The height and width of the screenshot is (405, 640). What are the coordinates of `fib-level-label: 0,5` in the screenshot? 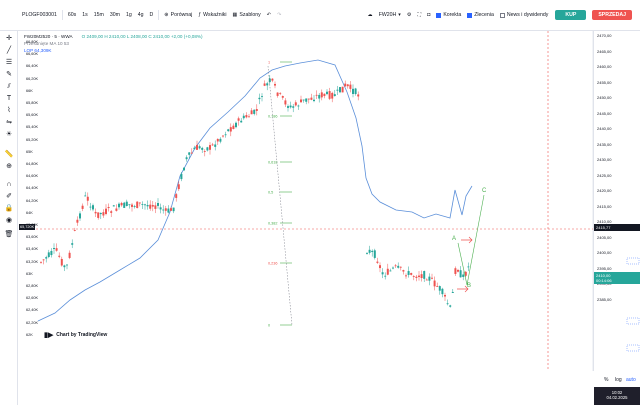 It's located at (270, 193).